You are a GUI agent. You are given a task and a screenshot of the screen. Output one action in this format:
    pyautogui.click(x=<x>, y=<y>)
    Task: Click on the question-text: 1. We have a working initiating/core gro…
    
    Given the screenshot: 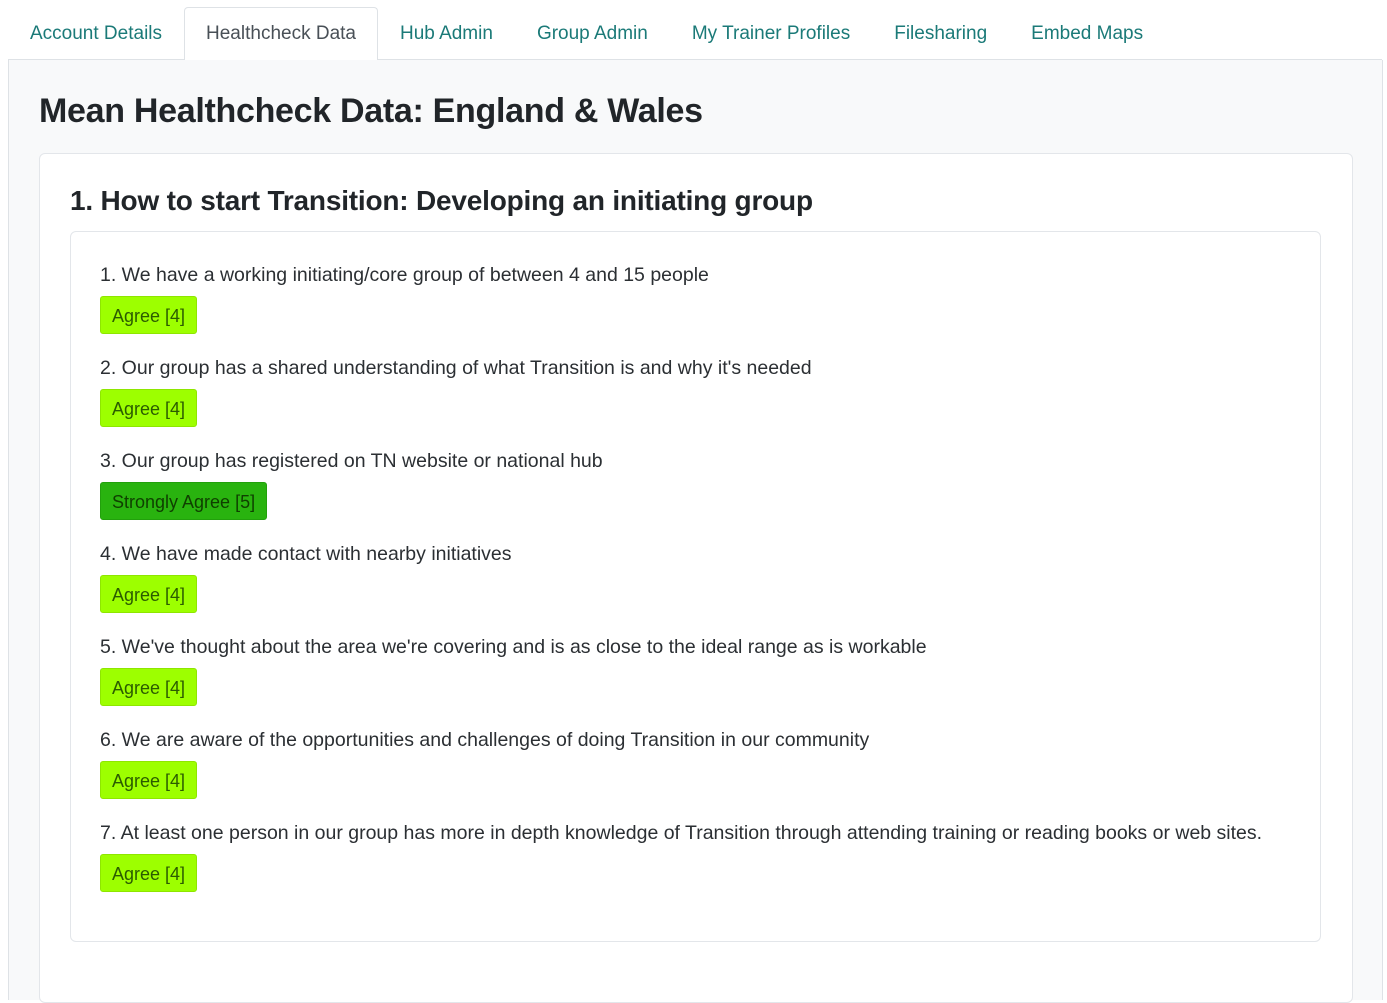 What is the action you would take?
    pyautogui.click(x=404, y=275)
    